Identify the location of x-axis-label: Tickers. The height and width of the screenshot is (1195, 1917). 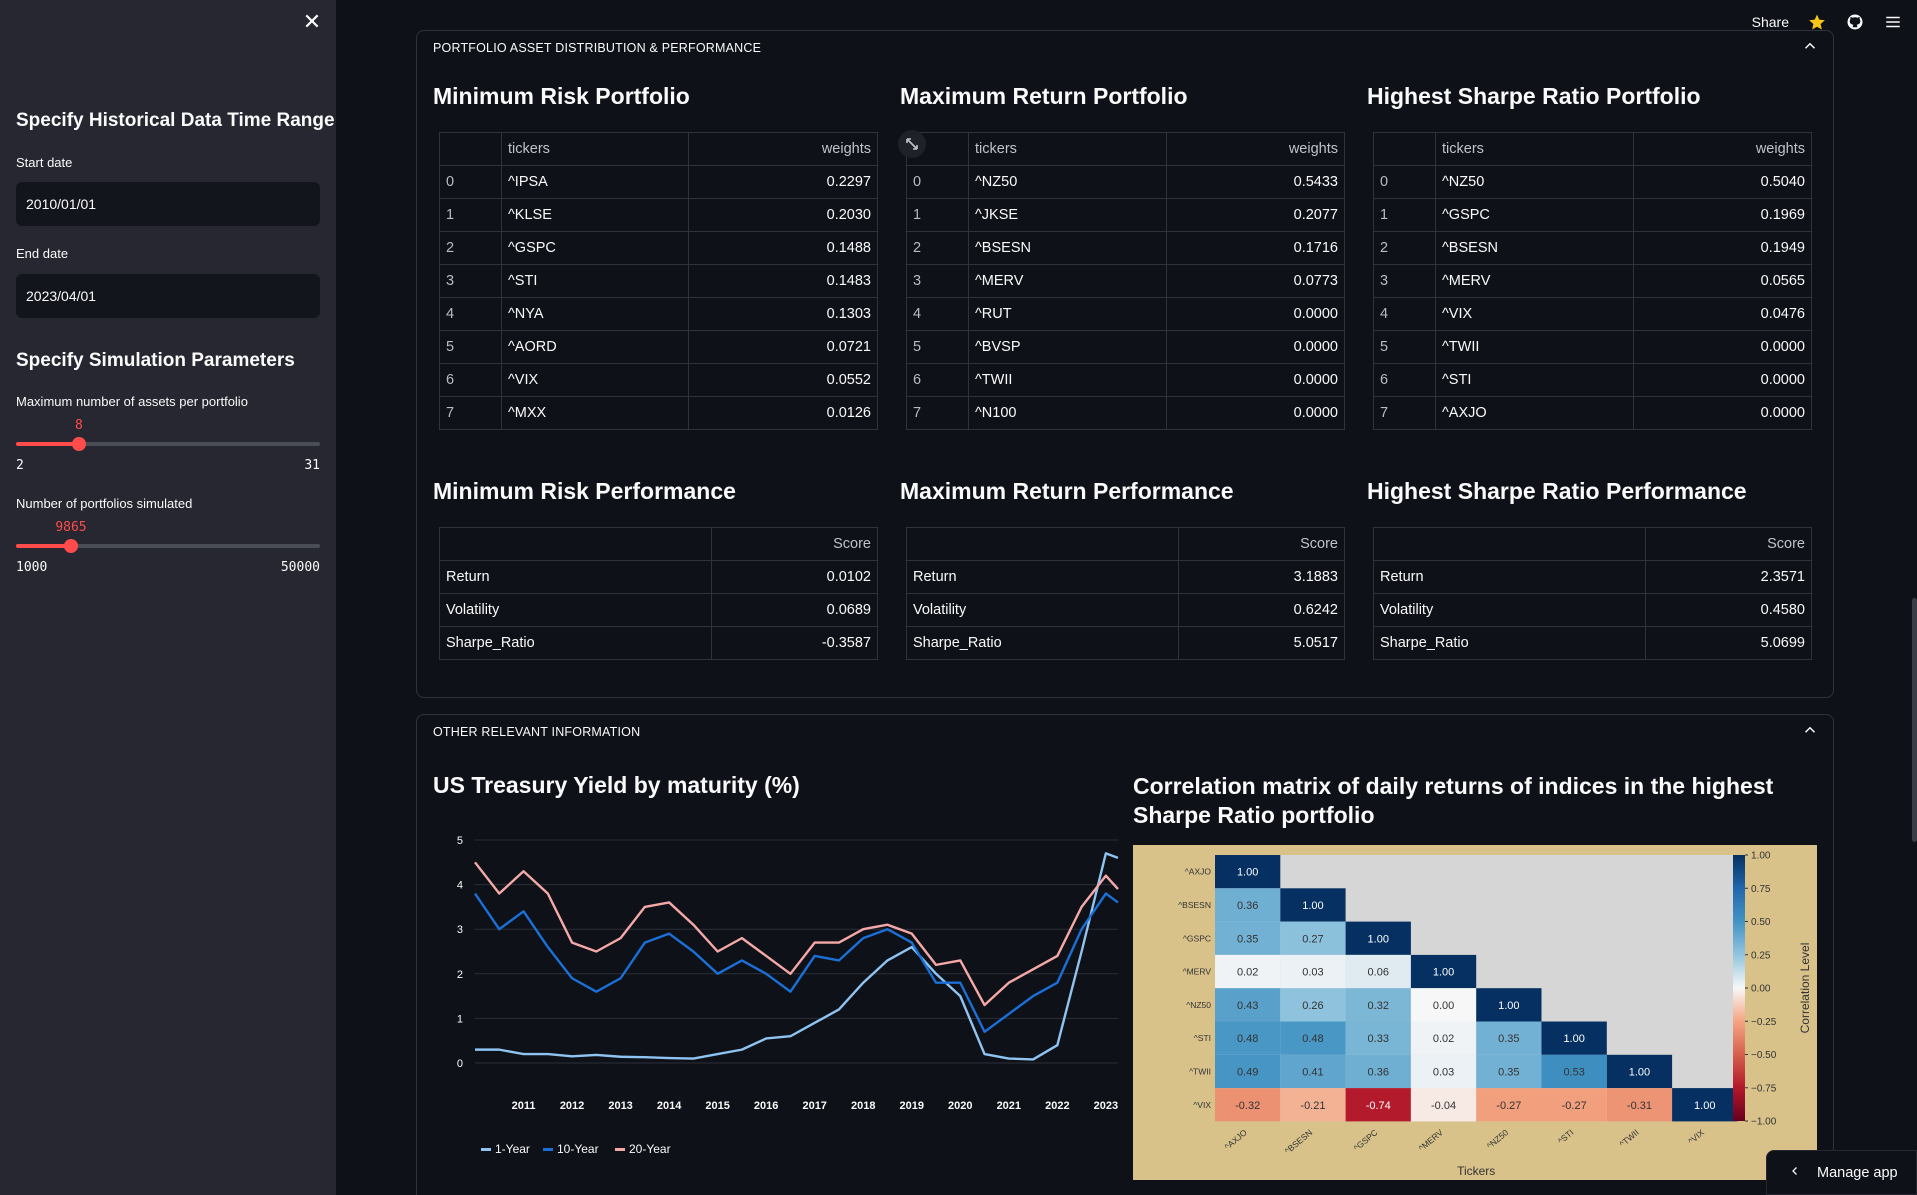
(1476, 1171).